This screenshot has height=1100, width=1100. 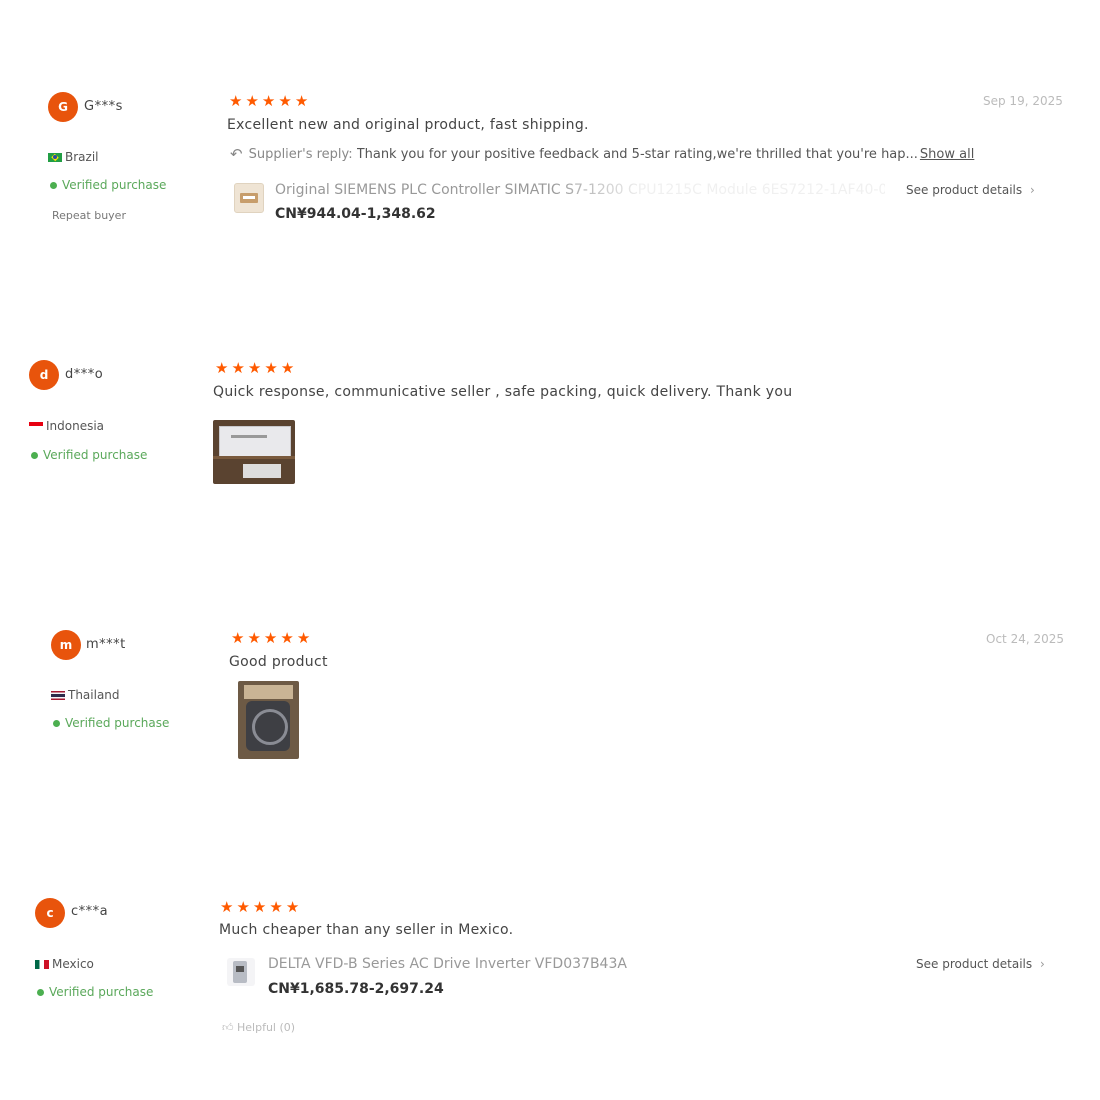 I want to click on indonesia-flag-icon, so click(x=36, y=426).